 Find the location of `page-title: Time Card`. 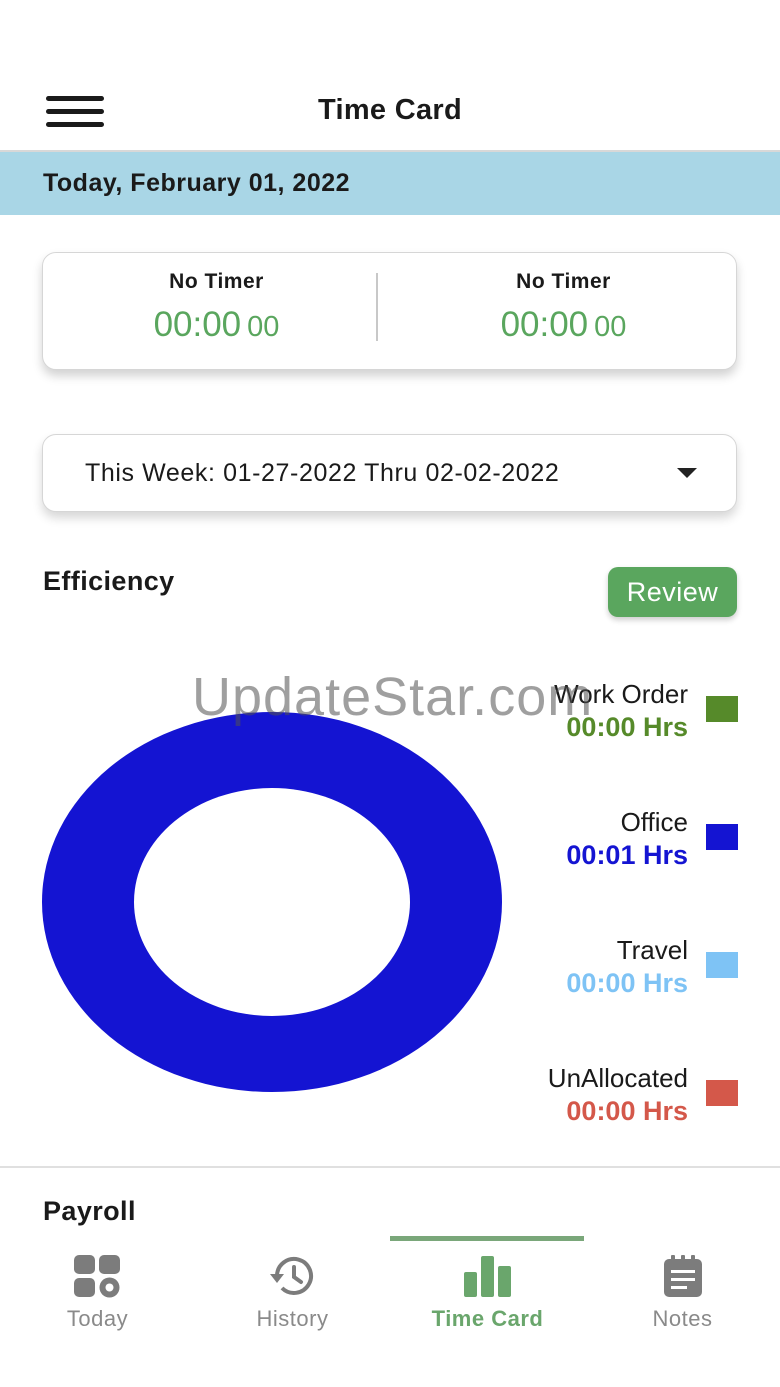

page-title: Time Card is located at coordinates (390, 110).